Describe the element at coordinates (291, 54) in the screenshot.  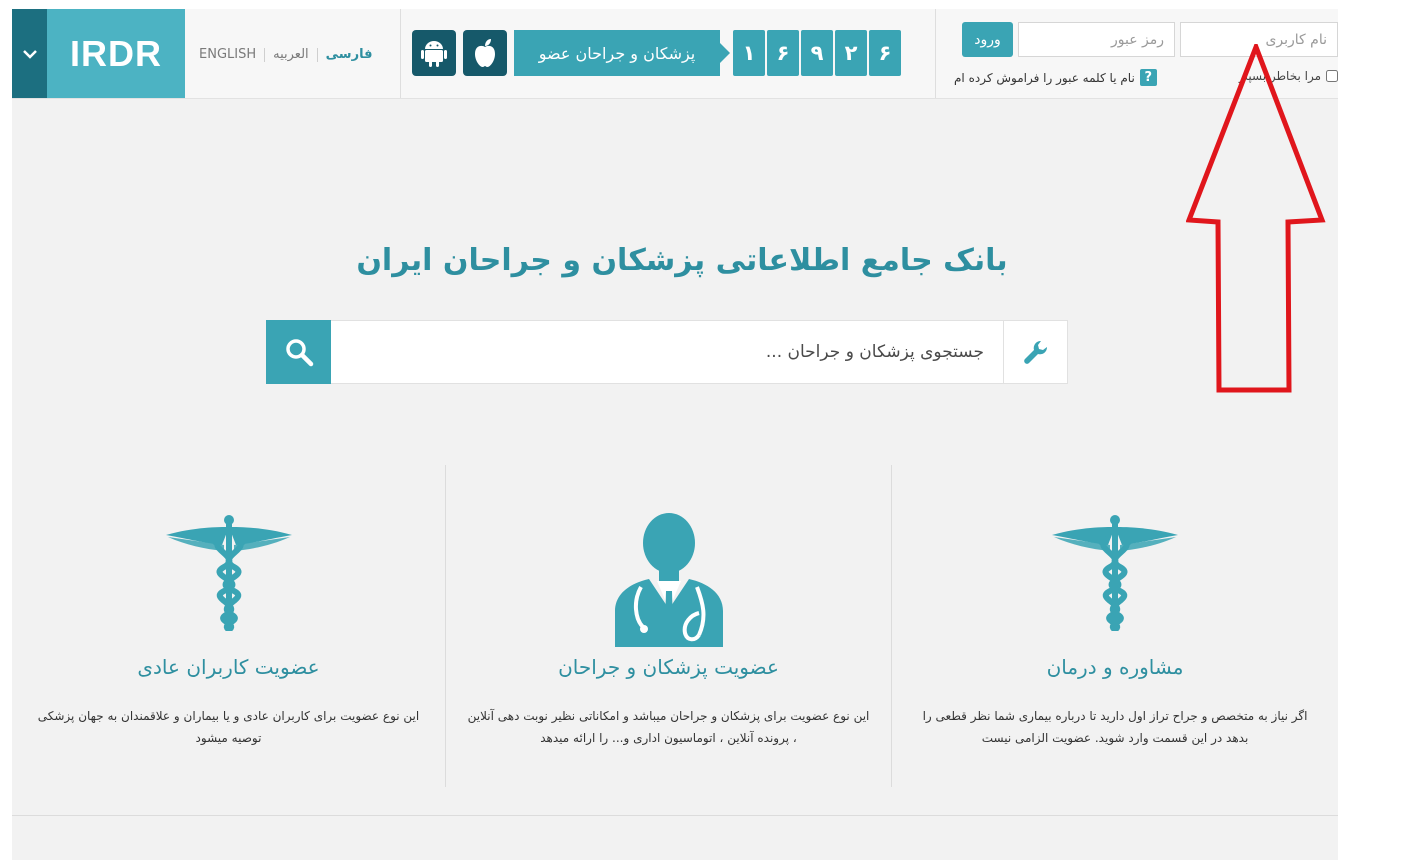
I see `lang-arabic: العربیه` at that location.